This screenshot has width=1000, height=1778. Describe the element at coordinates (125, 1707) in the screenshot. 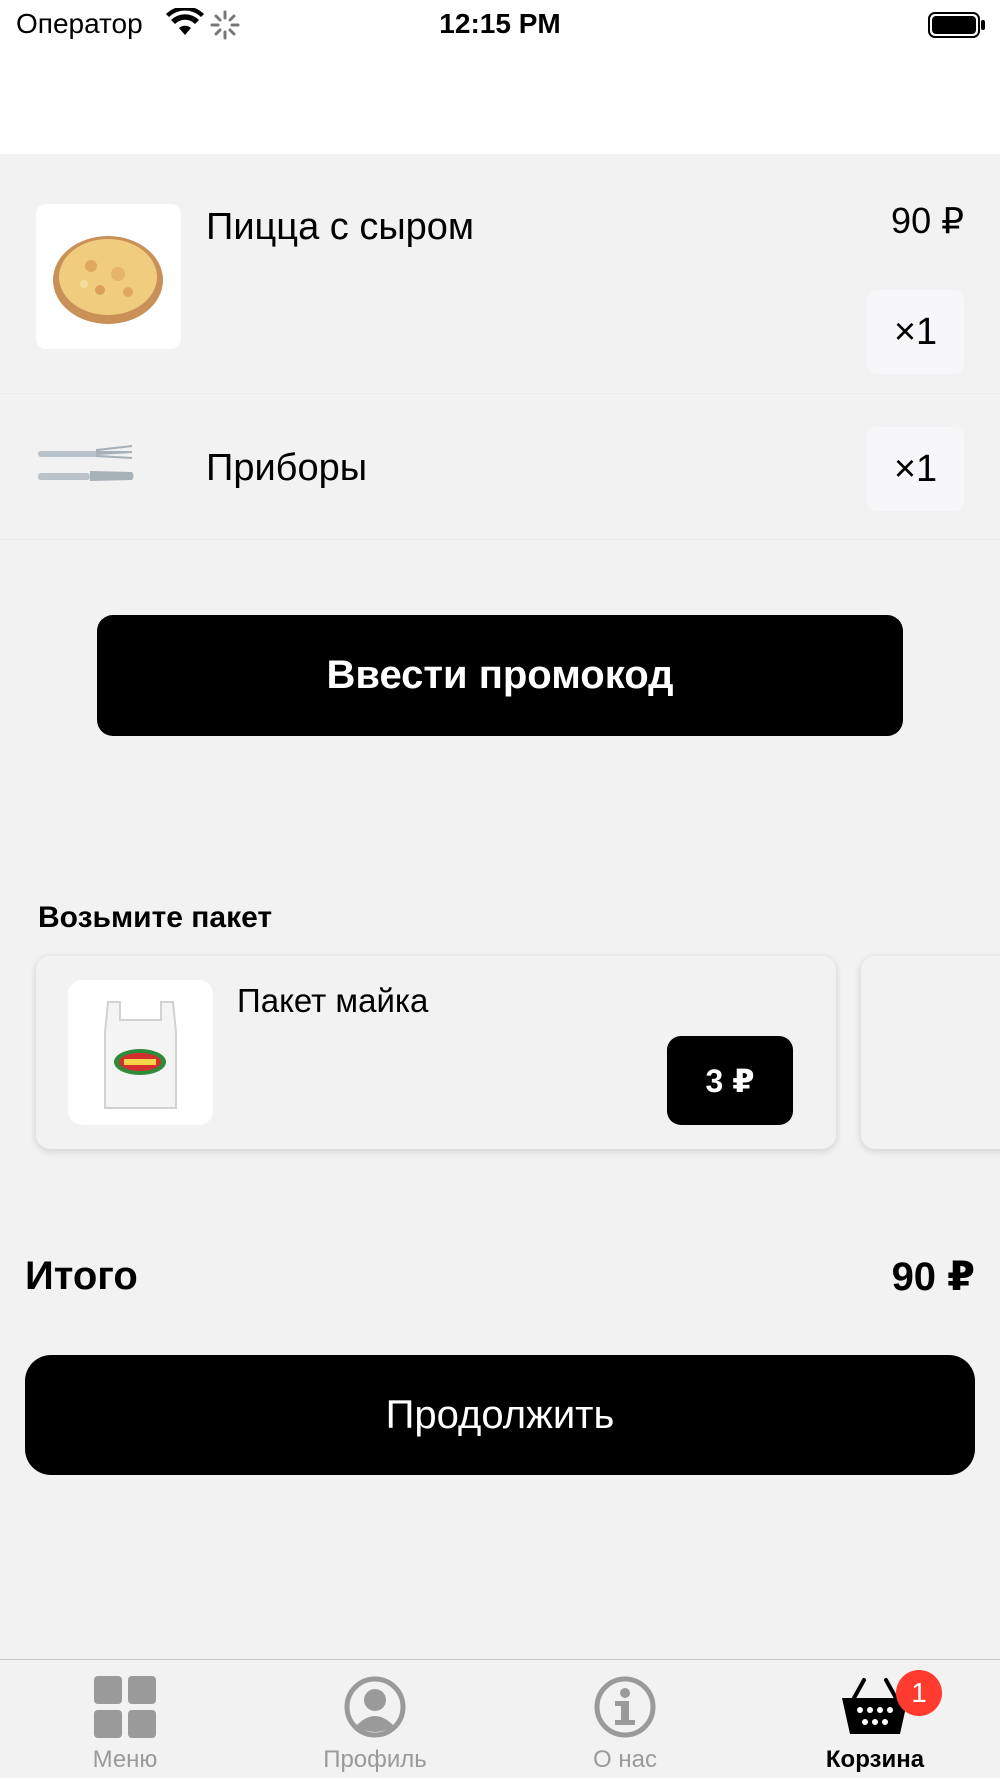

I see `grid-icon` at that location.